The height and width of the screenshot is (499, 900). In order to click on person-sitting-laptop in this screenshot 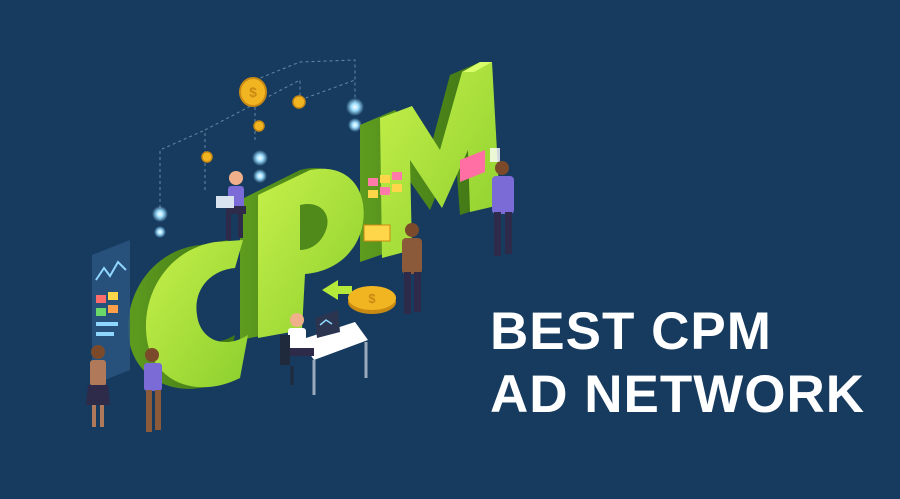, I will do `click(231, 205)`.